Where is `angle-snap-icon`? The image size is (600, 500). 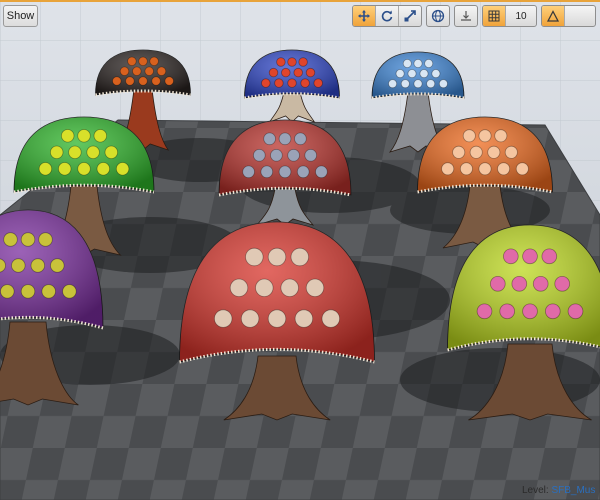 angle-snap-icon is located at coordinates (553, 16).